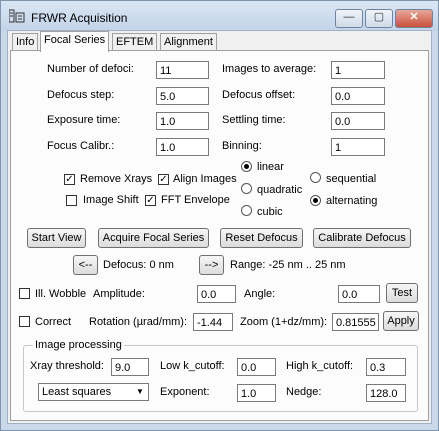 This screenshot has height=431, width=439. Describe the element at coordinates (188, 42) in the screenshot. I see `tab-alignment: Alignment` at that location.